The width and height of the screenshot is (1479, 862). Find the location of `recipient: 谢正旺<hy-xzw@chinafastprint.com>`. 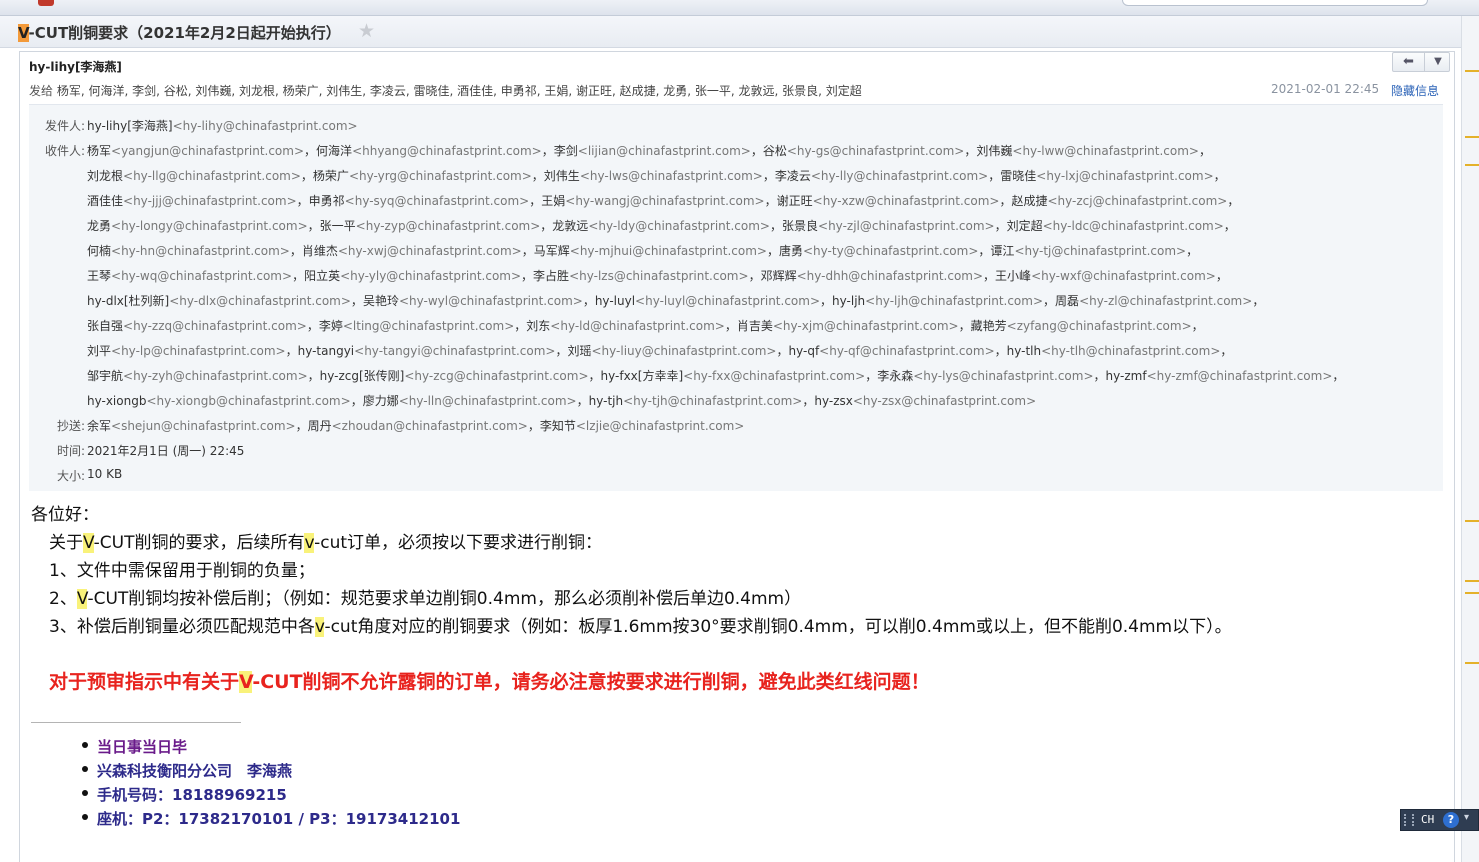

recipient: 谢正旺<hy-xzw@chinafastprint.com> is located at coordinates (888, 201).